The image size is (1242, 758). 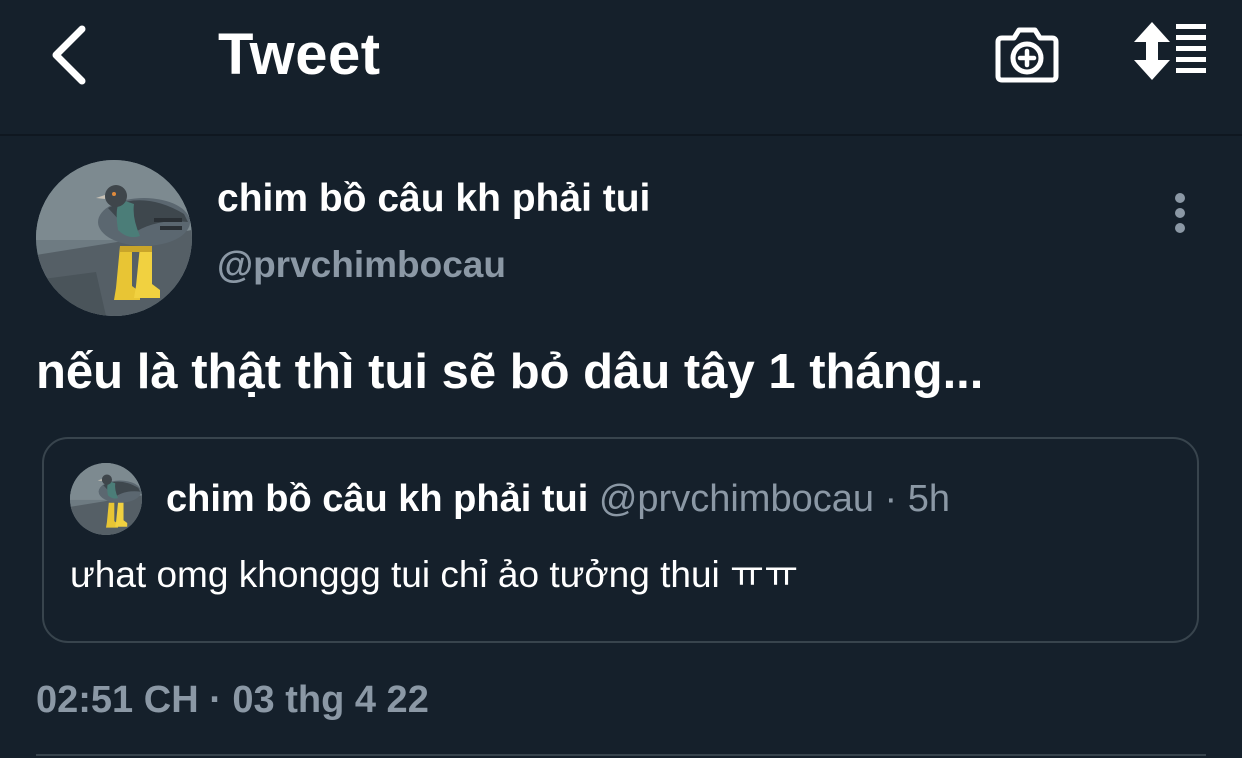 I want to click on camera-add-icon, so click(x=1027, y=55).